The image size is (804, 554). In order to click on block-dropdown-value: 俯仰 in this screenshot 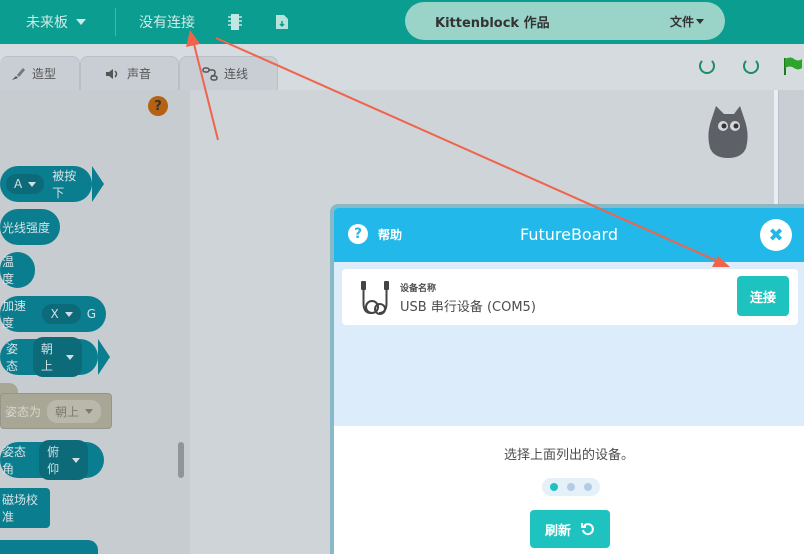, I will do `click(53, 460)`.